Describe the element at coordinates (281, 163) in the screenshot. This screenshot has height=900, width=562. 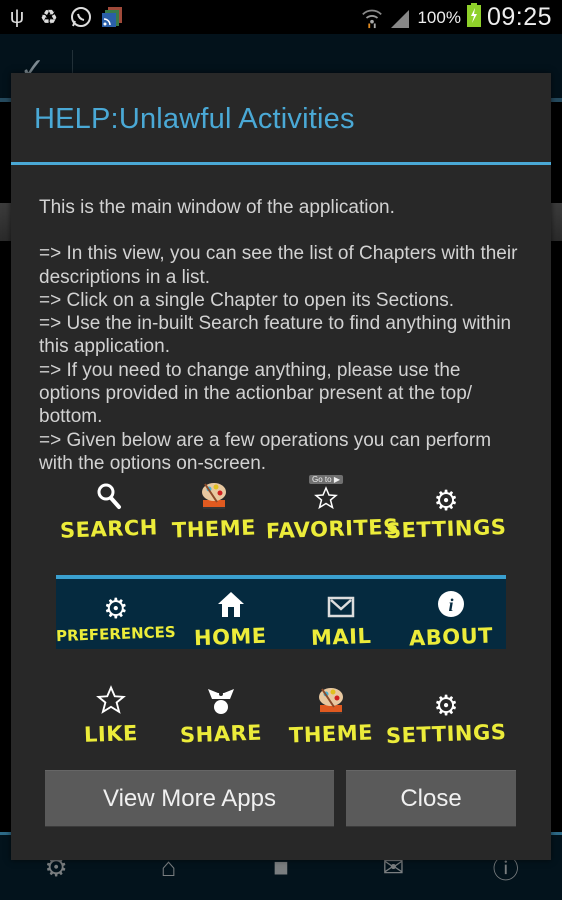
I see `title-divider` at that location.